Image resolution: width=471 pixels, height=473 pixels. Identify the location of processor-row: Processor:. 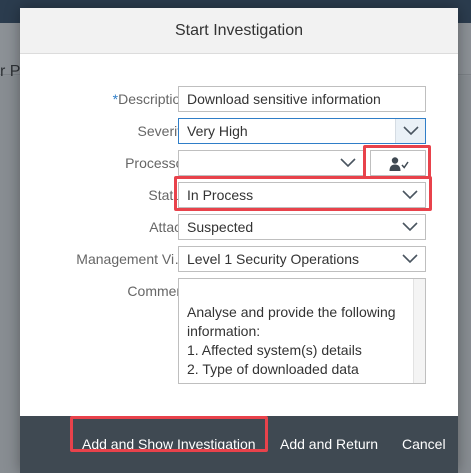
(239, 163).